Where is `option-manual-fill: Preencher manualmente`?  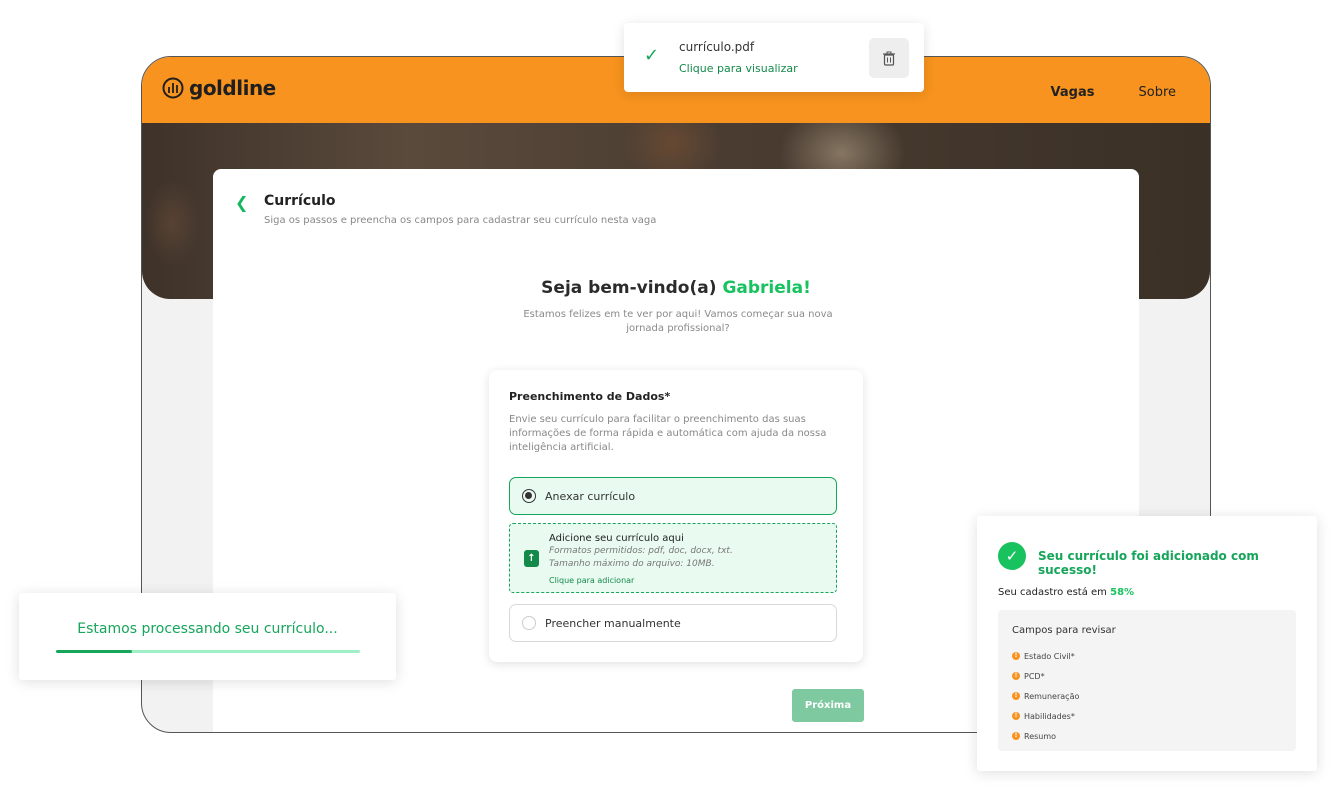 option-manual-fill: Preencher manualmente is located at coordinates (673, 623).